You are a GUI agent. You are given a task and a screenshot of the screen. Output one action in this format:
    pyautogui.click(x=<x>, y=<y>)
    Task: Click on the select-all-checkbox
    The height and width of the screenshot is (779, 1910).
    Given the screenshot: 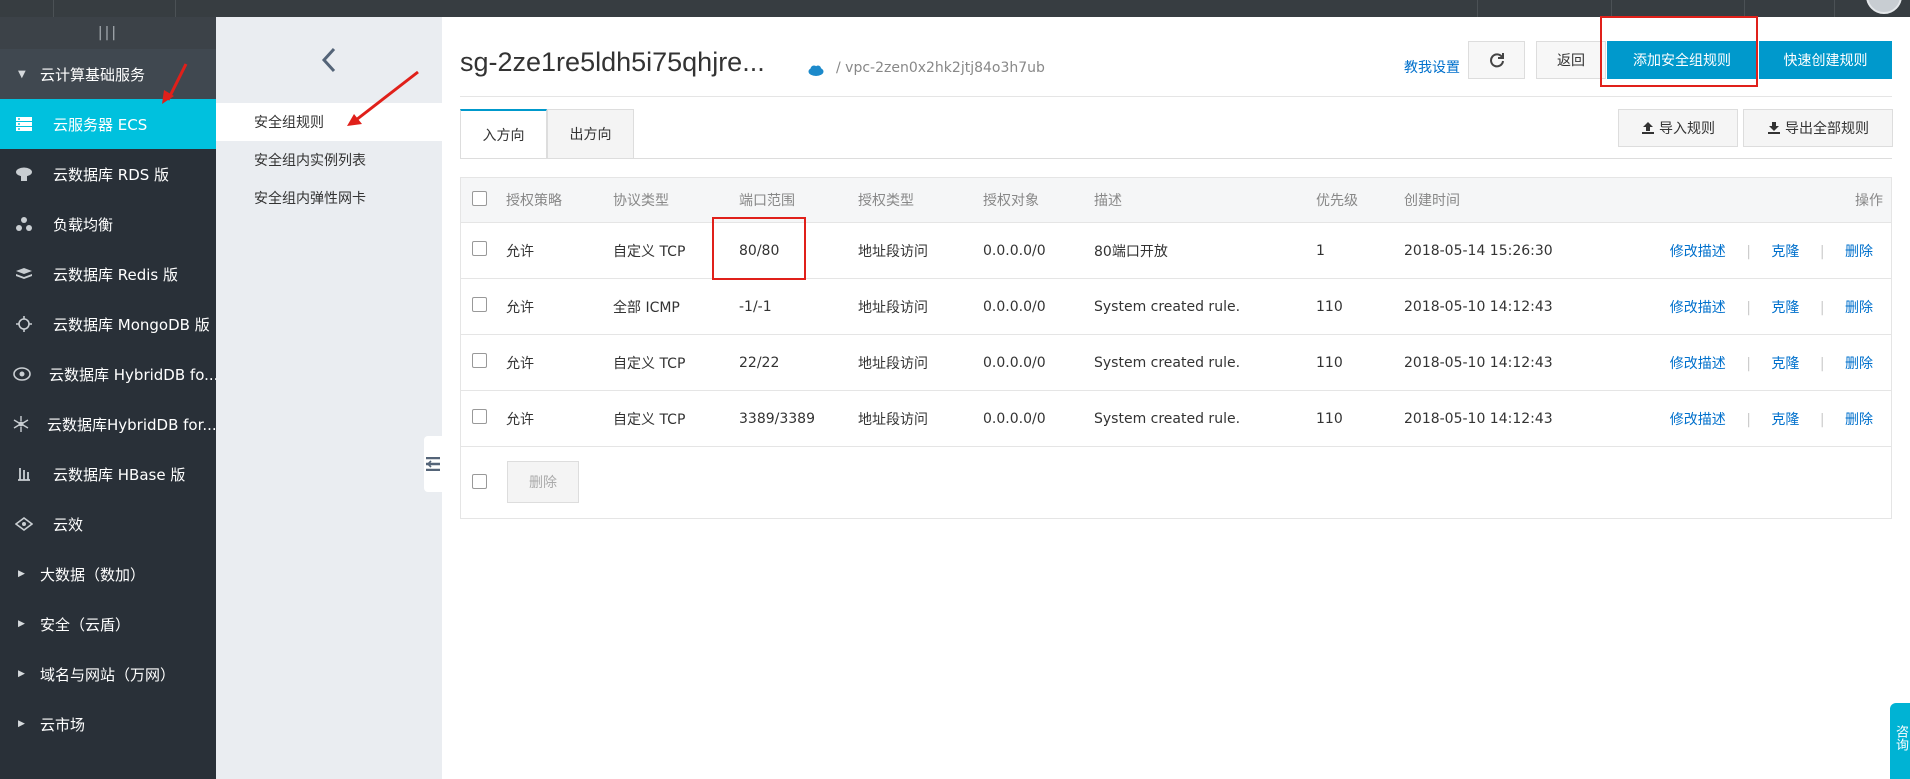 What is the action you would take?
    pyautogui.click(x=479, y=198)
    